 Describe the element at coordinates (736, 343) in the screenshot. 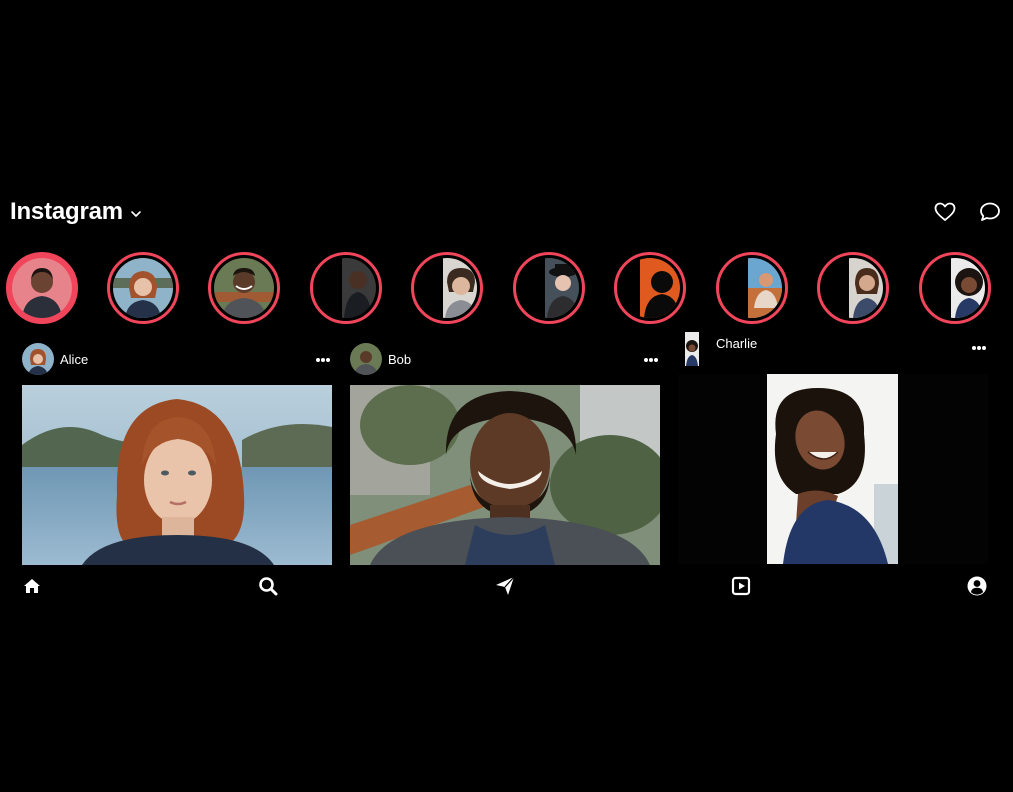

I see `post-username: Charlie` at that location.